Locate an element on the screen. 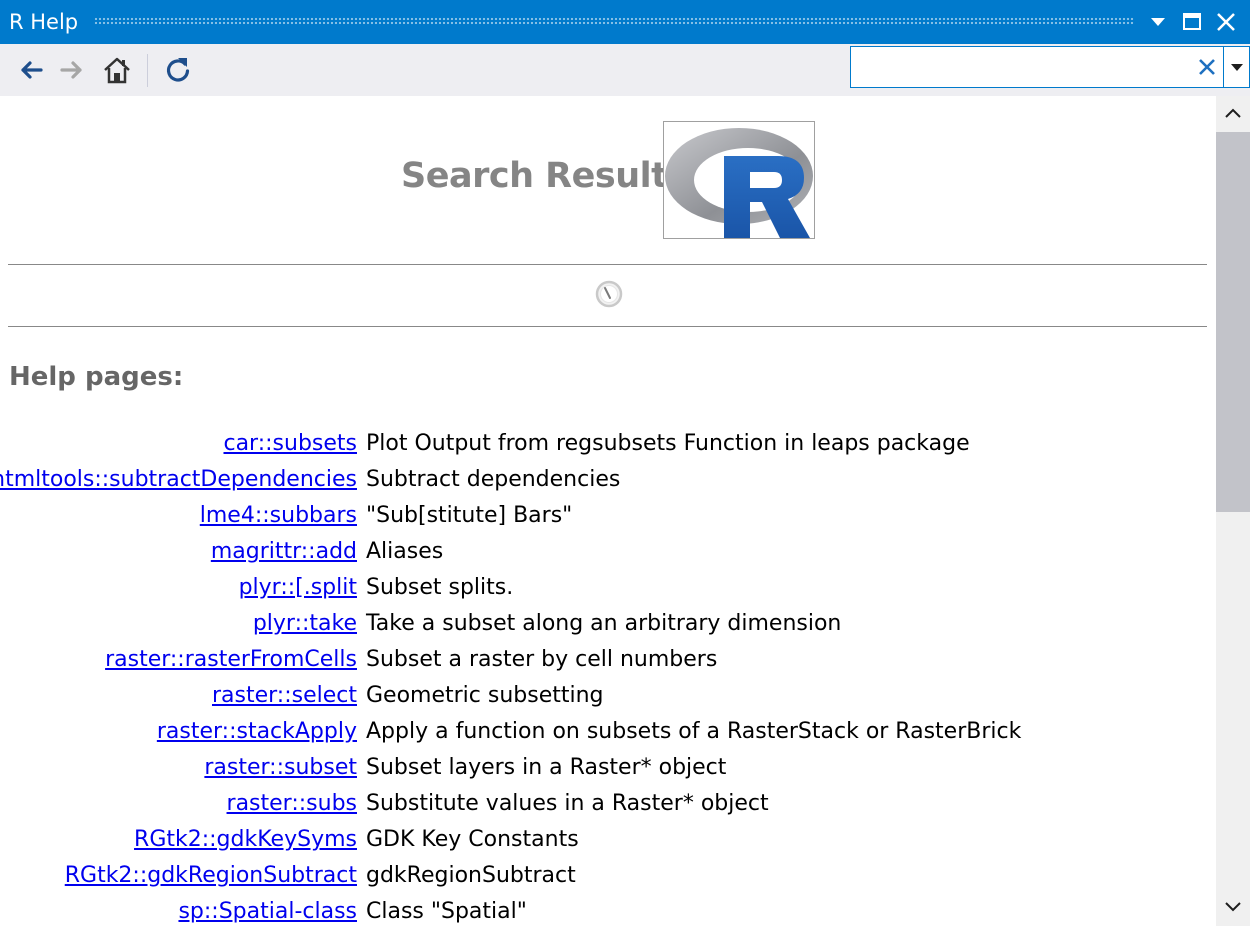 The height and width of the screenshot is (926, 1250). scroll-up-chevron-up-icon is located at coordinates (1233, 114).